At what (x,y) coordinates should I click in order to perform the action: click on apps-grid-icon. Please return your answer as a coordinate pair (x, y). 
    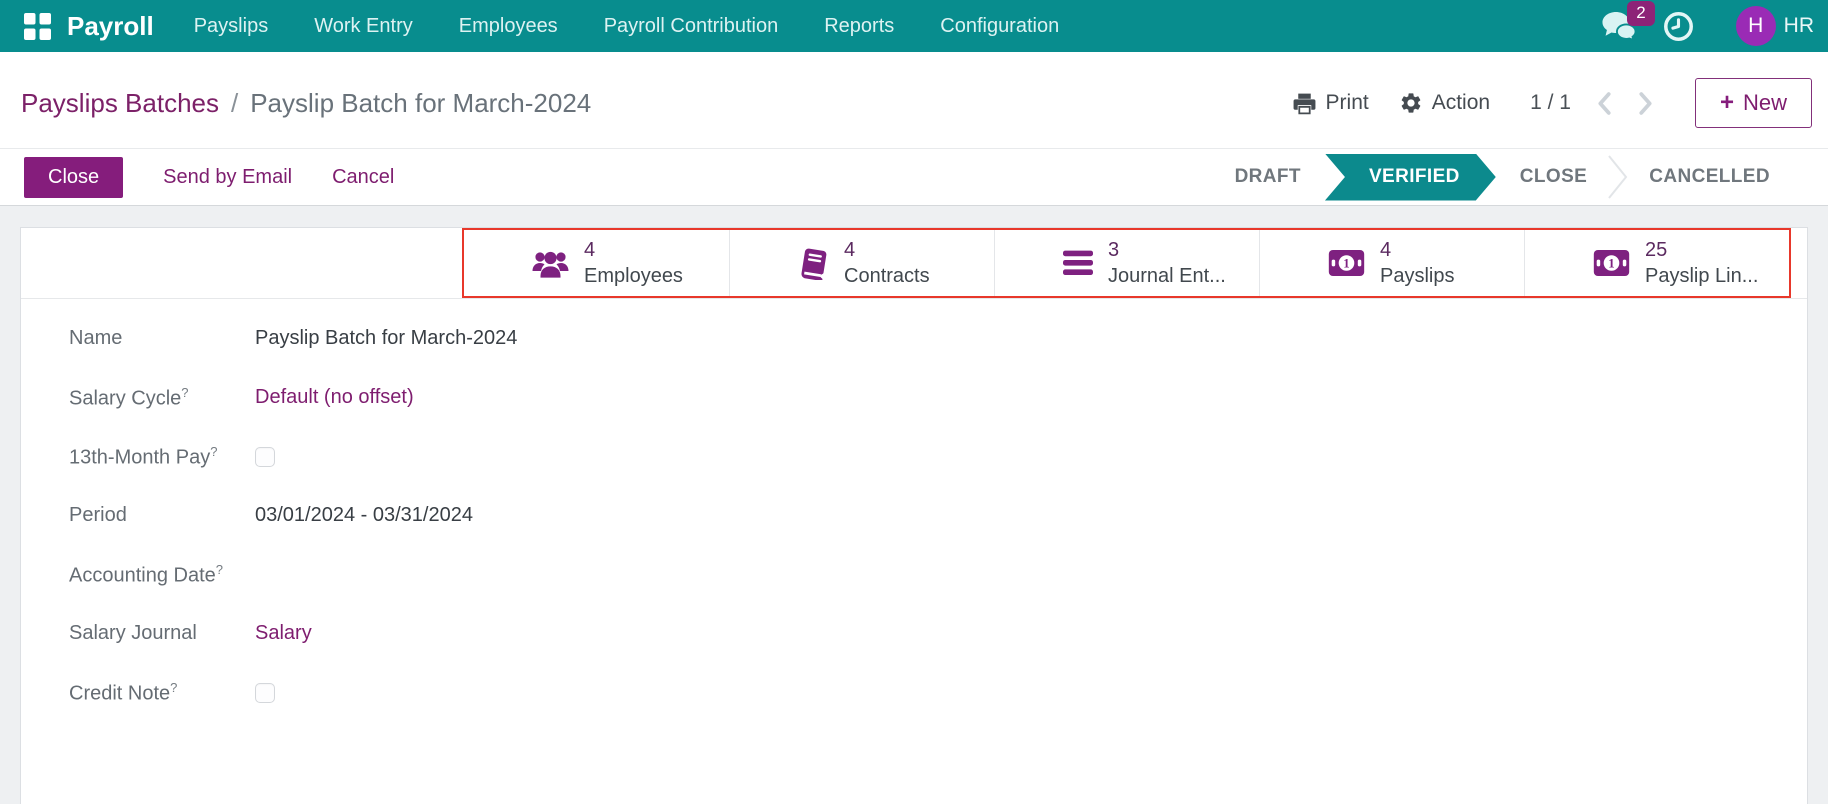
    Looking at the image, I should click on (37, 26).